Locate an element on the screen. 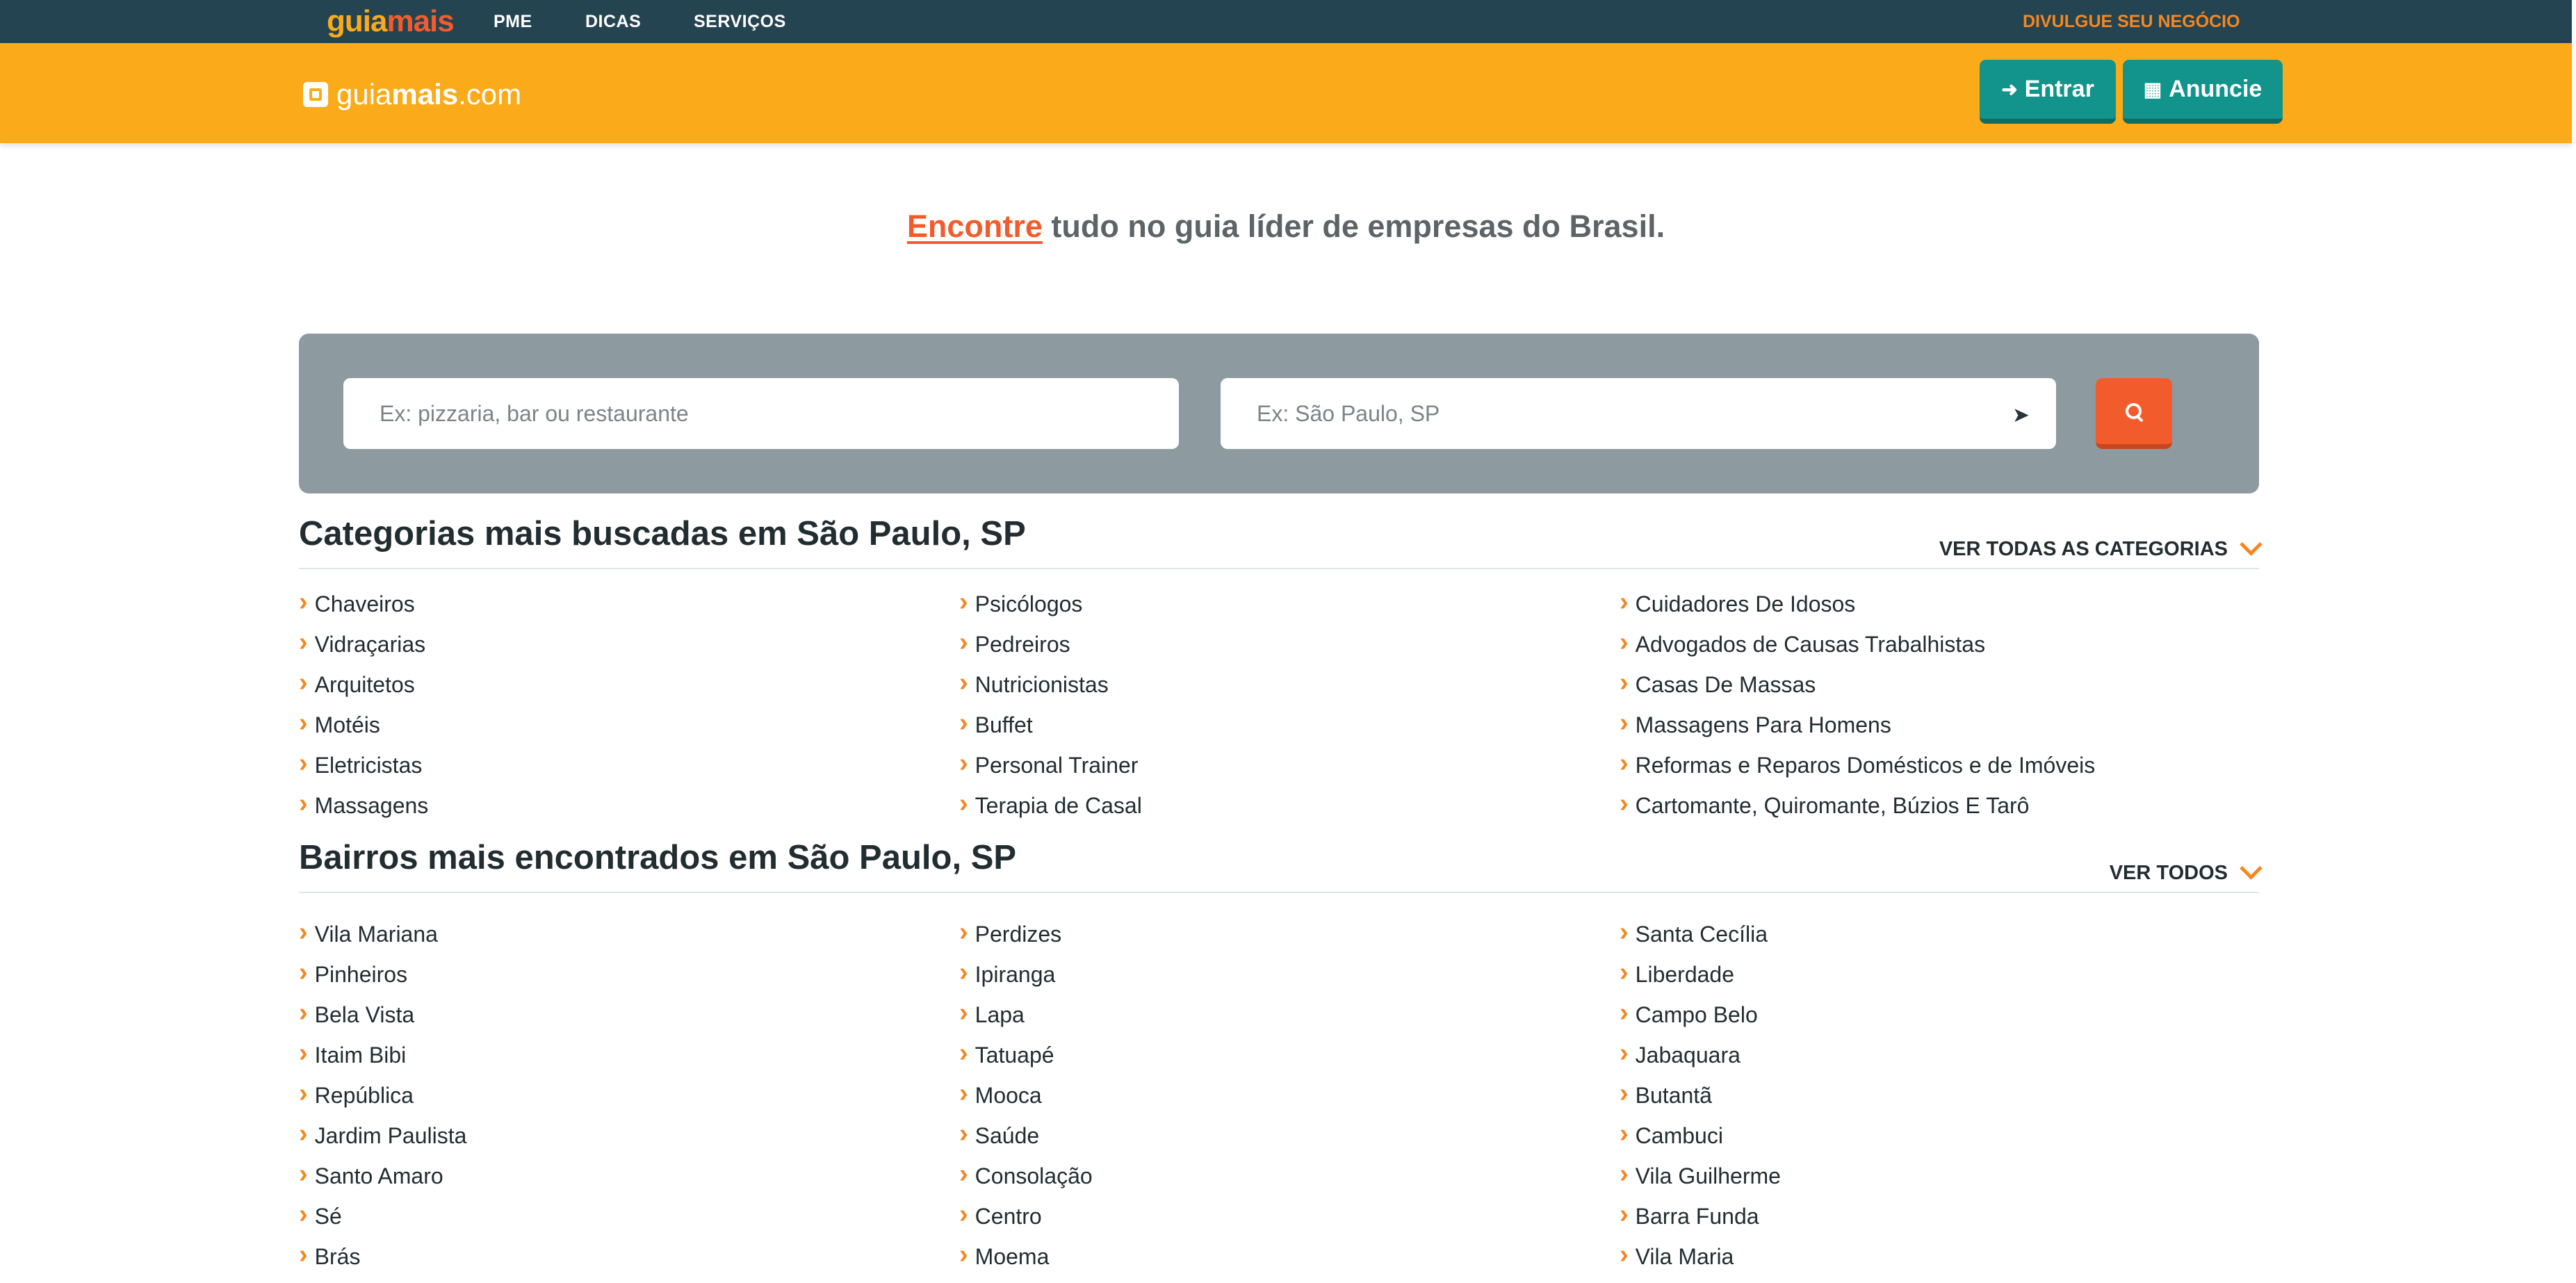 This screenshot has width=2576, height=1283. neighborhood-link: Itaim Bibi is located at coordinates (382, 1055).